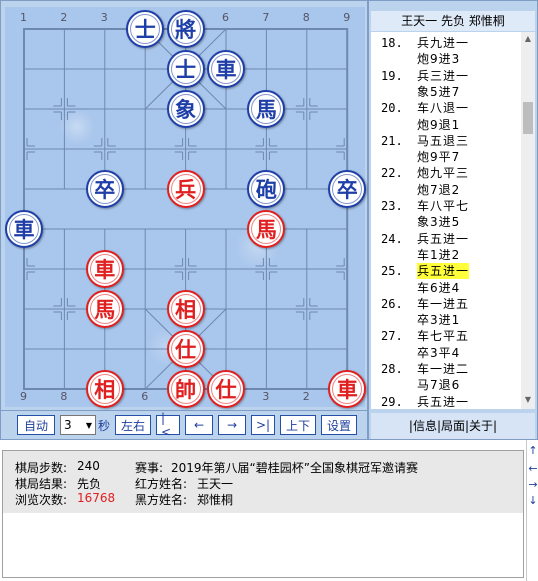 This screenshot has height=581, width=538. I want to click on up-down-button: 上下, so click(298, 425).